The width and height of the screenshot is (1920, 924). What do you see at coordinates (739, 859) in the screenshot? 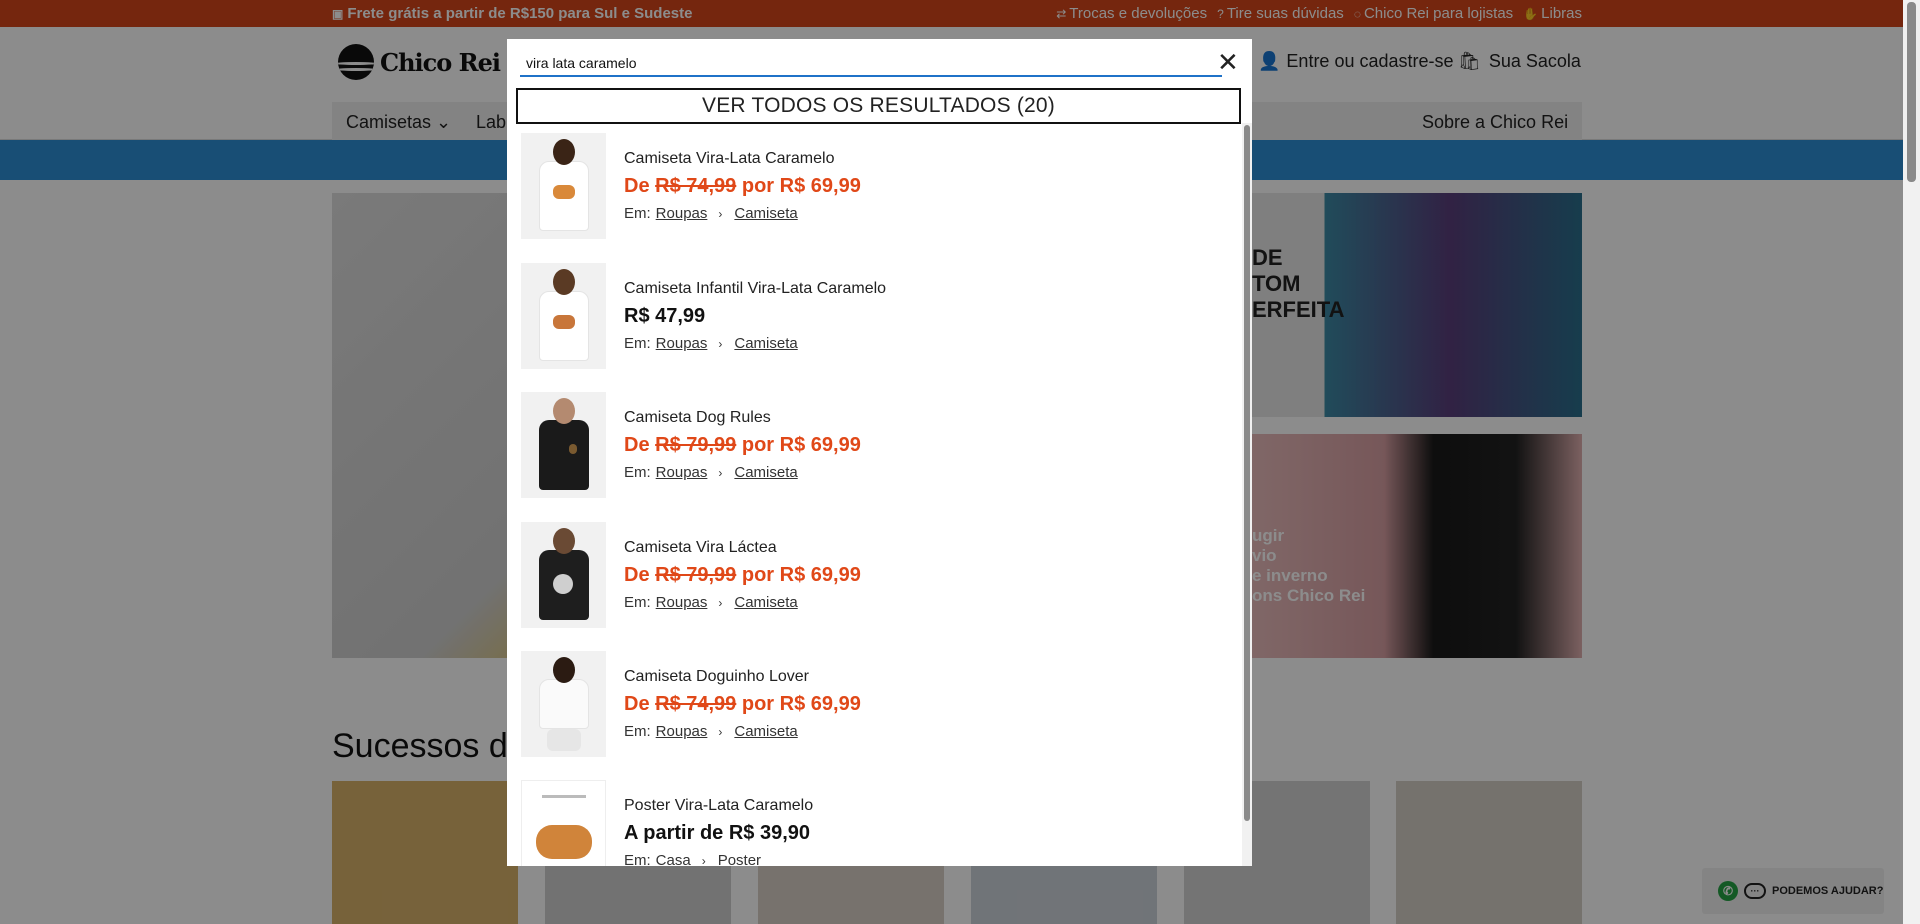
I see `subcategory-link: Poster` at bounding box center [739, 859].